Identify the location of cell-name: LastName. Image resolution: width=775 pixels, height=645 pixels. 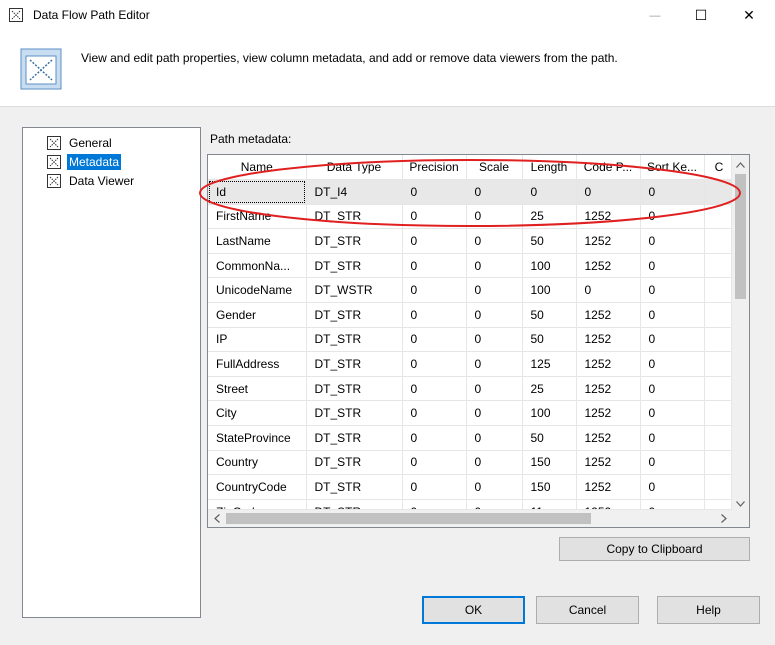
(257, 241).